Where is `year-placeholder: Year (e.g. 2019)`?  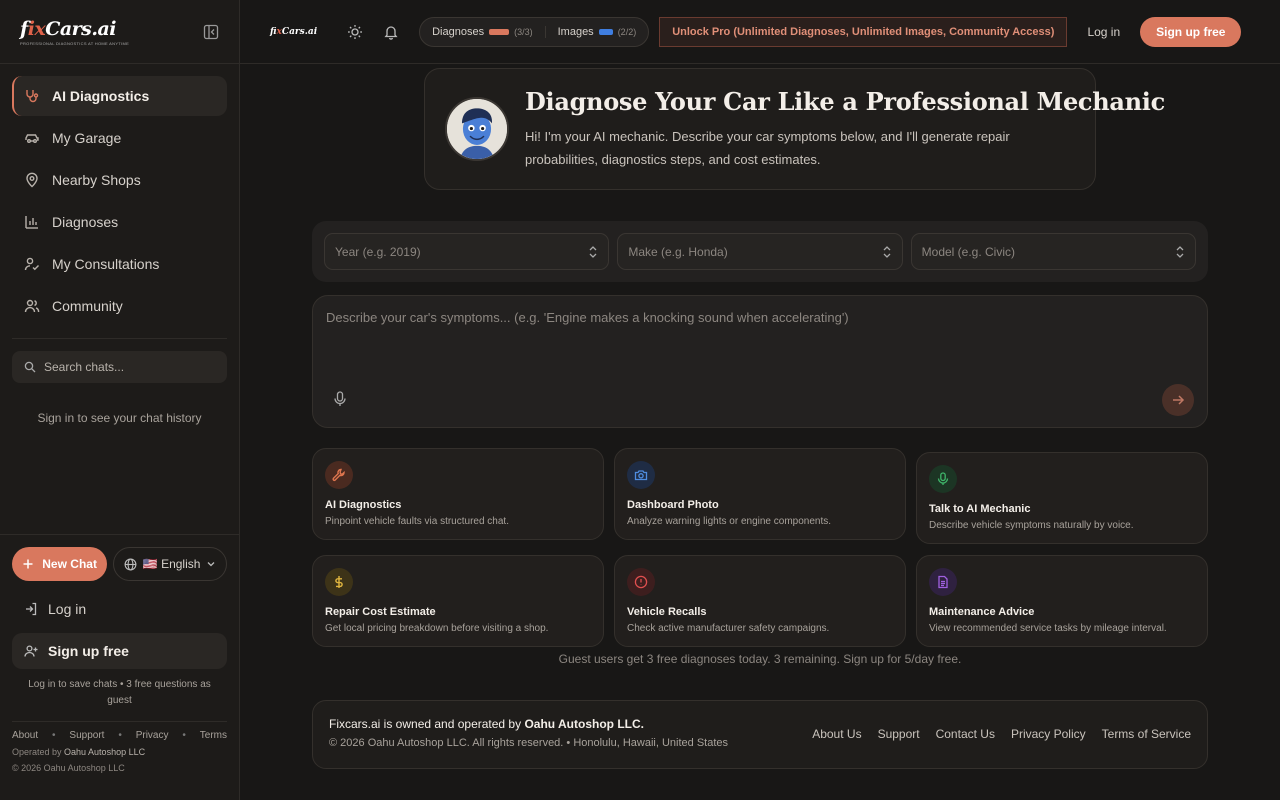 year-placeholder: Year (e.g. 2019) is located at coordinates (378, 251).